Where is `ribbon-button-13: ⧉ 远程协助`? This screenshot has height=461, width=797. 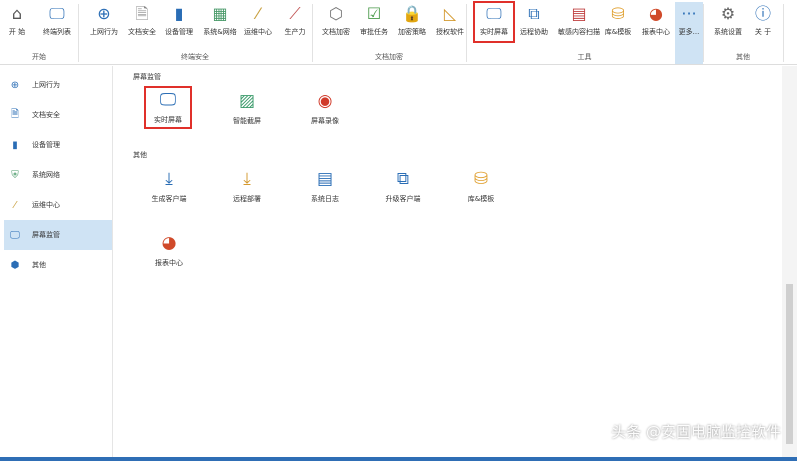
ribbon-button-13: ⧉ 远程协助 is located at coordinates (534, 22).